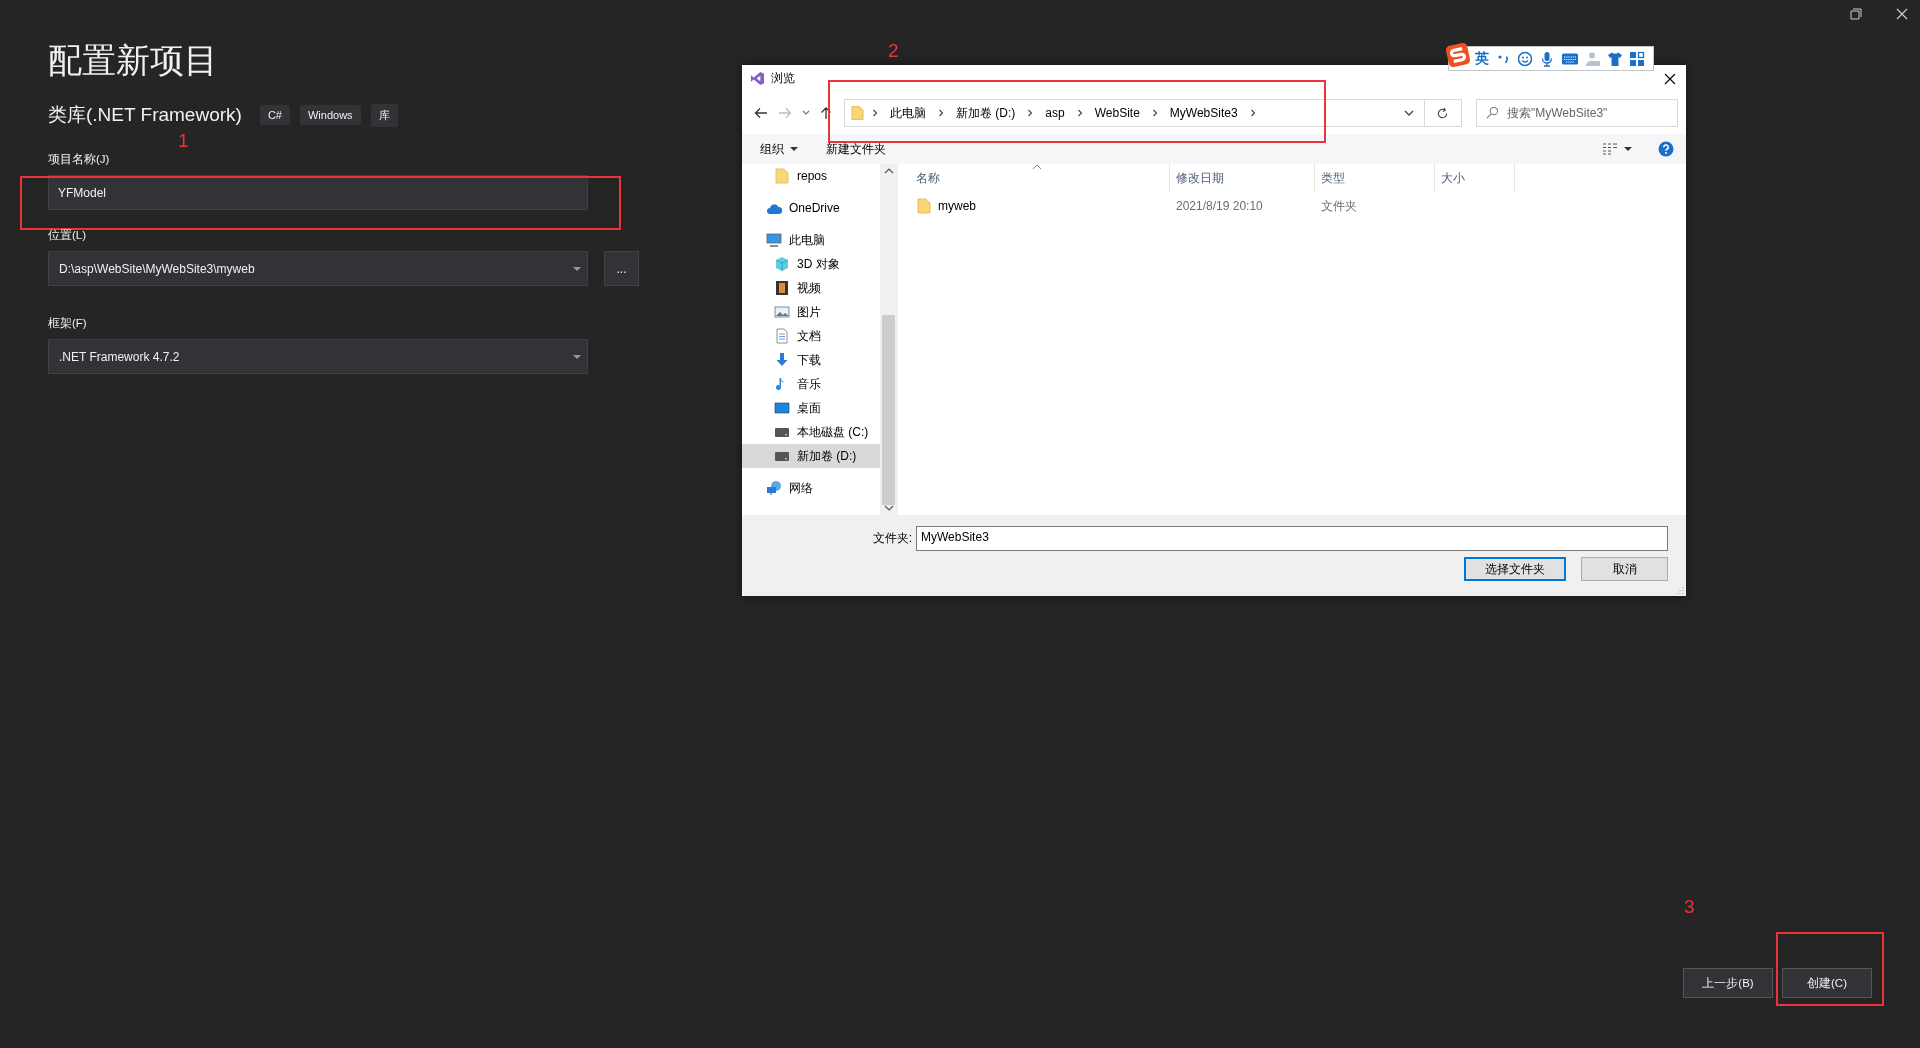 This screenshot has height=1048, width=1920. Describe the element at coordinates (811, 336) in the screenshot. I see `navigation-item: 文档` at that location.